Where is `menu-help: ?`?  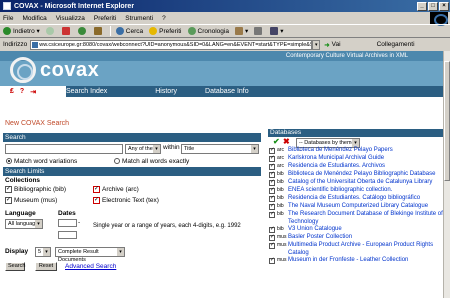 menu-help: ? is located at coordinates (164, 18).